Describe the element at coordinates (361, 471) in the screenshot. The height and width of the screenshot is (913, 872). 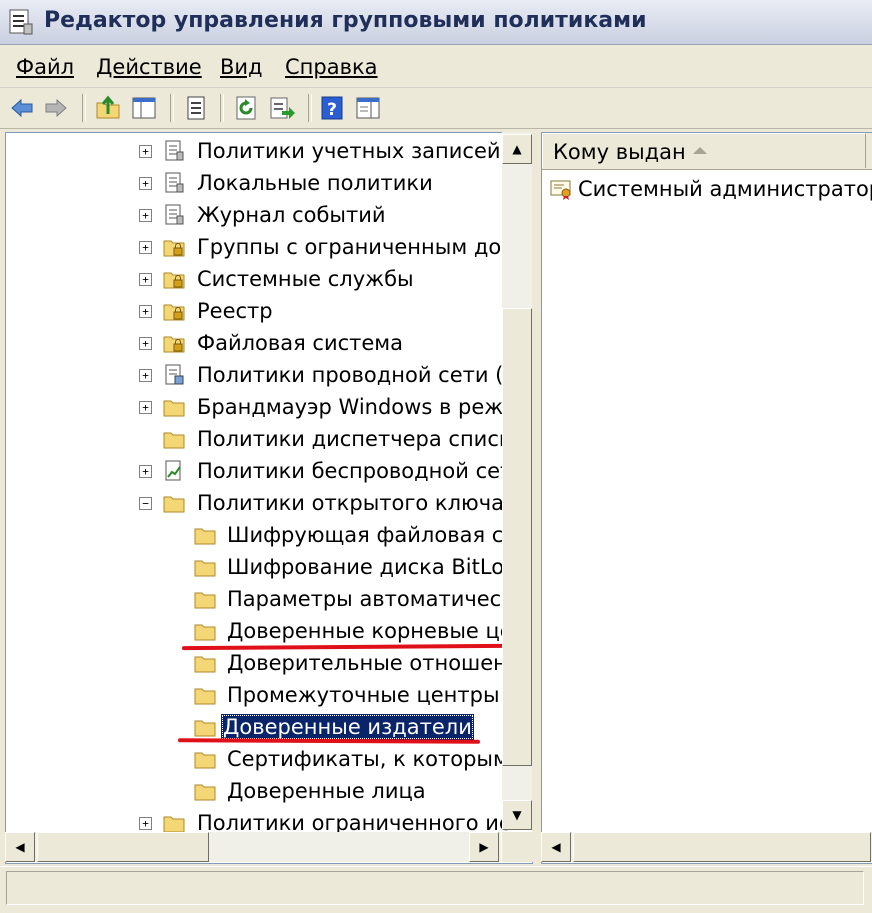
I see `tree-item-label: Политики беспроводной сети` at that location.